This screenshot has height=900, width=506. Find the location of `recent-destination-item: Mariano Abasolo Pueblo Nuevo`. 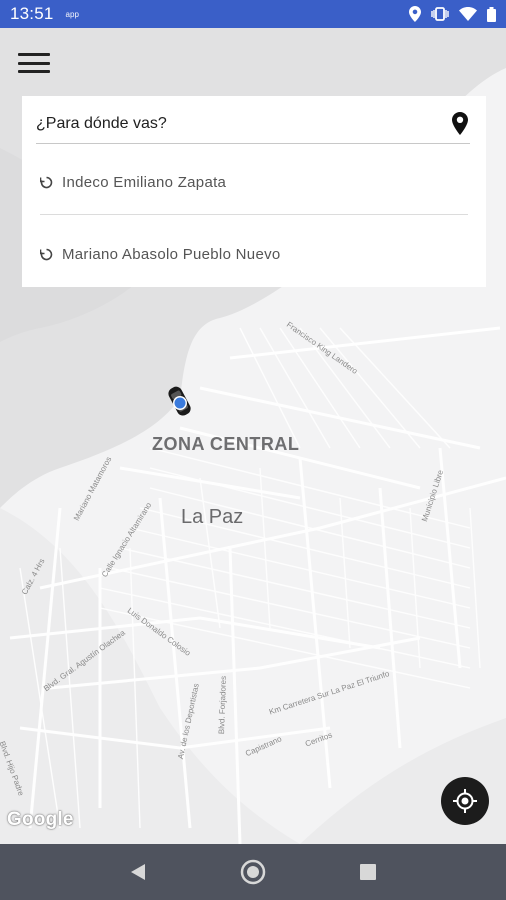

recent-destination-item: Mariano Abasolo Pueblo Nuevo is located at coordinates (254, 254).